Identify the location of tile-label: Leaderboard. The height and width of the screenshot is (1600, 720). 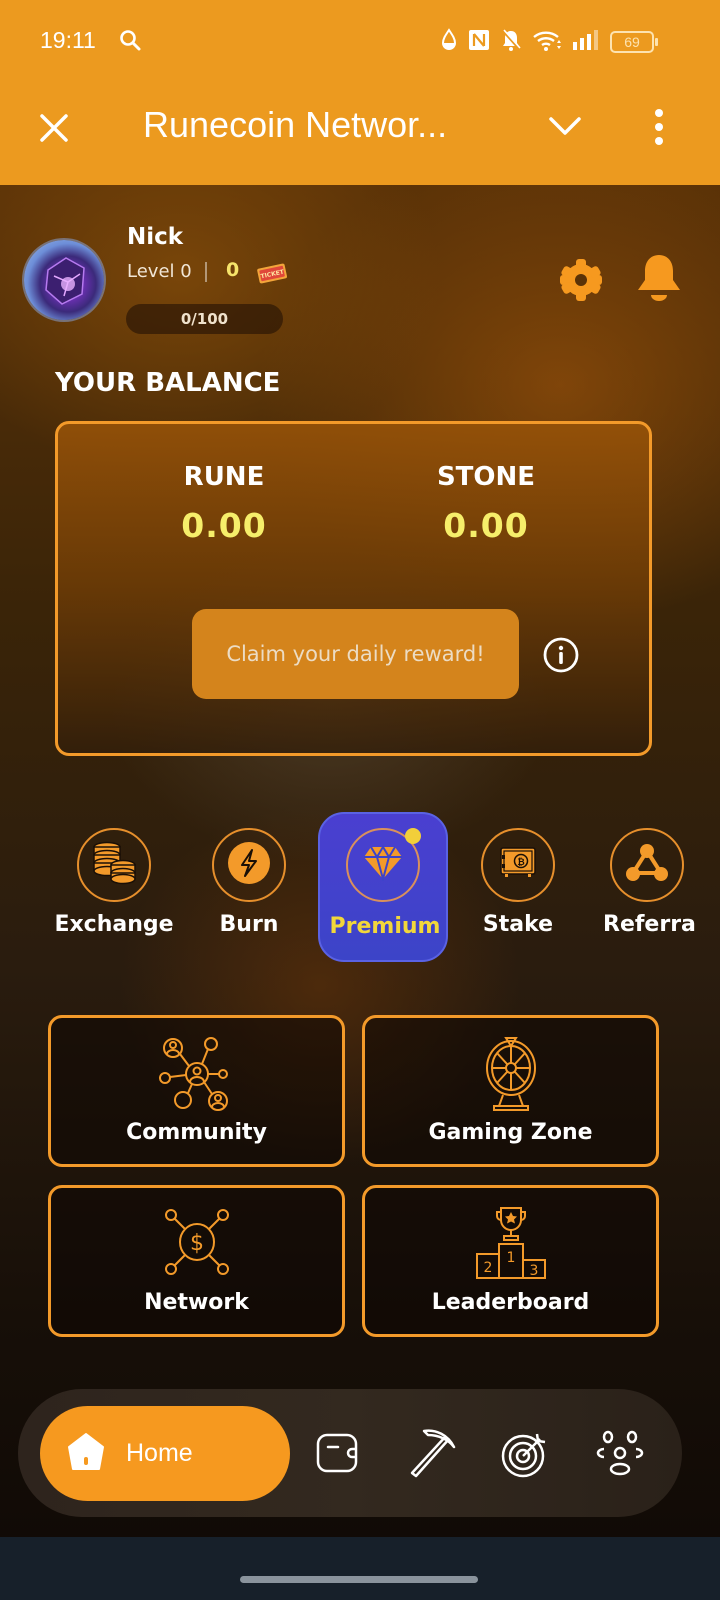
(510, 1302).